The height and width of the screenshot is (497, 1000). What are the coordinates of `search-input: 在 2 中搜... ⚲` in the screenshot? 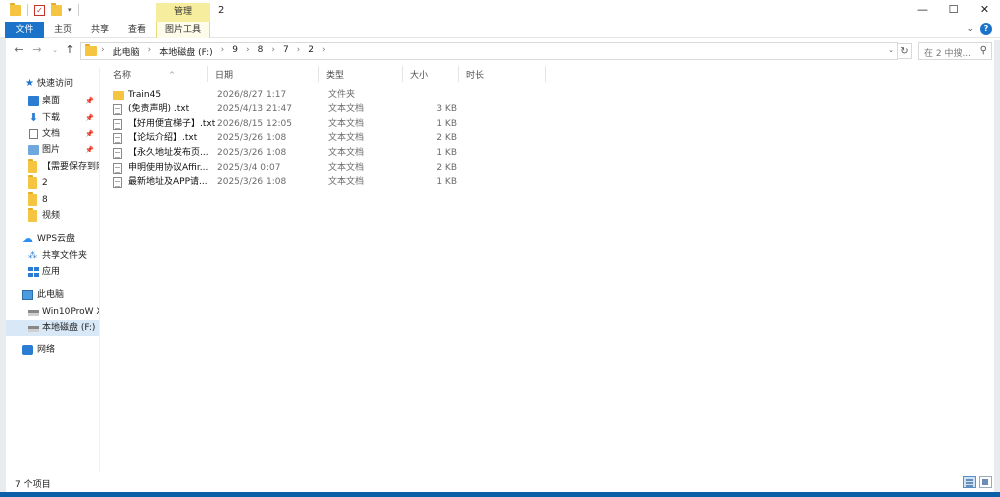 It's located at (955, 51).